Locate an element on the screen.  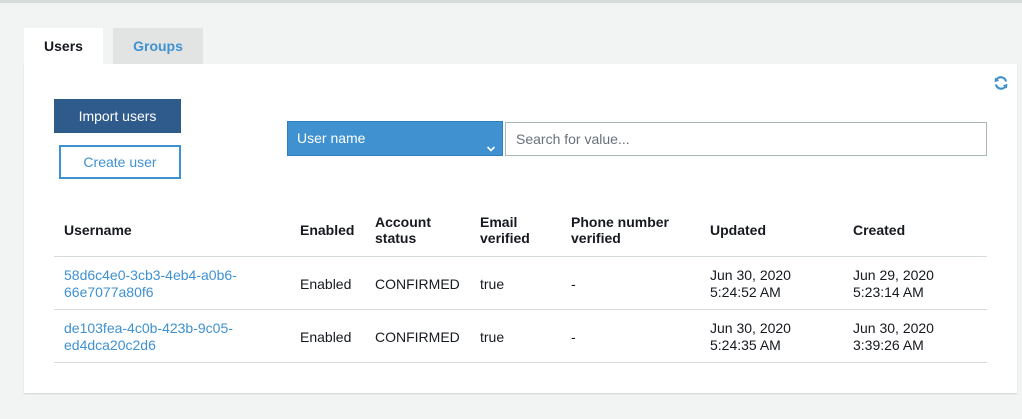
column-header-phone-verified: Phone number verified is located at coordinates (620, 230).